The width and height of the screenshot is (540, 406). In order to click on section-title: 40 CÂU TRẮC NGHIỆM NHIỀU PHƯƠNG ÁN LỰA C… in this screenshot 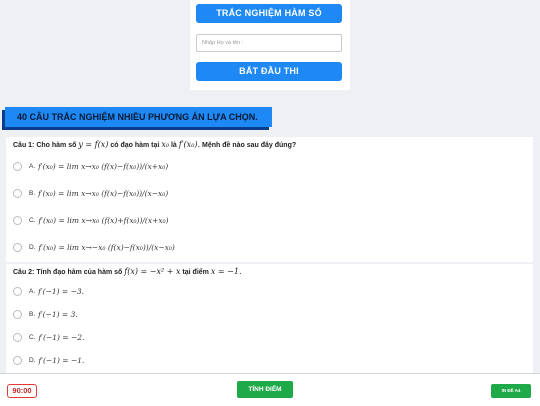, I will do `click(138, 117)`.